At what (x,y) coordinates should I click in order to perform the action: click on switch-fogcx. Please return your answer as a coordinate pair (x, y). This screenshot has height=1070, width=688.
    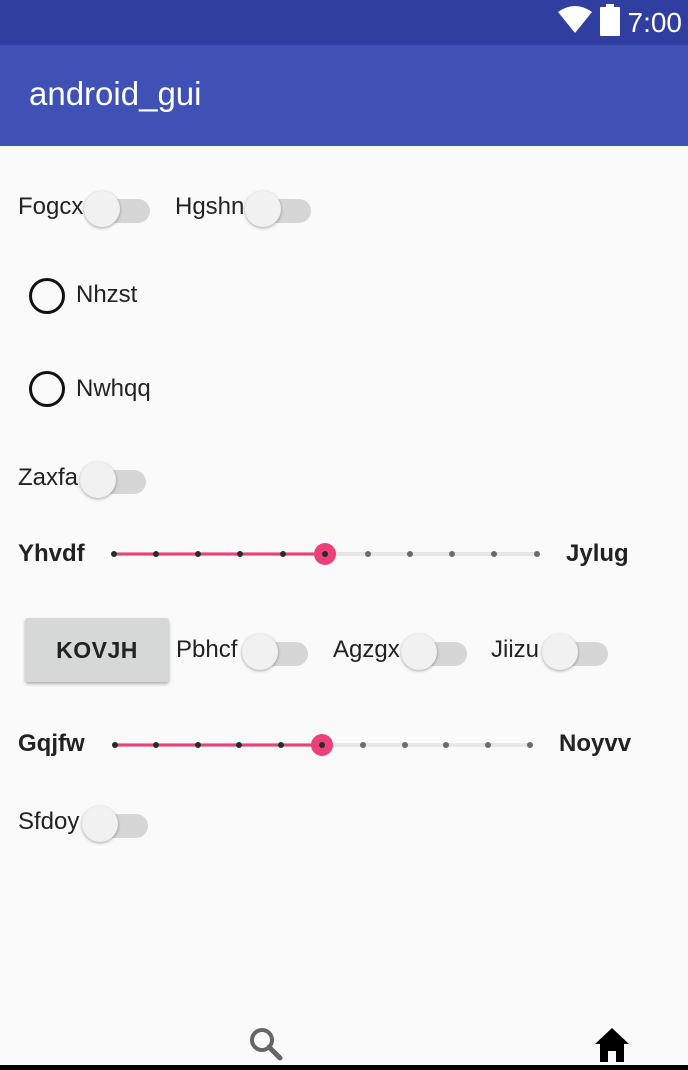
    Looking at the image, I should click on (118, 207).